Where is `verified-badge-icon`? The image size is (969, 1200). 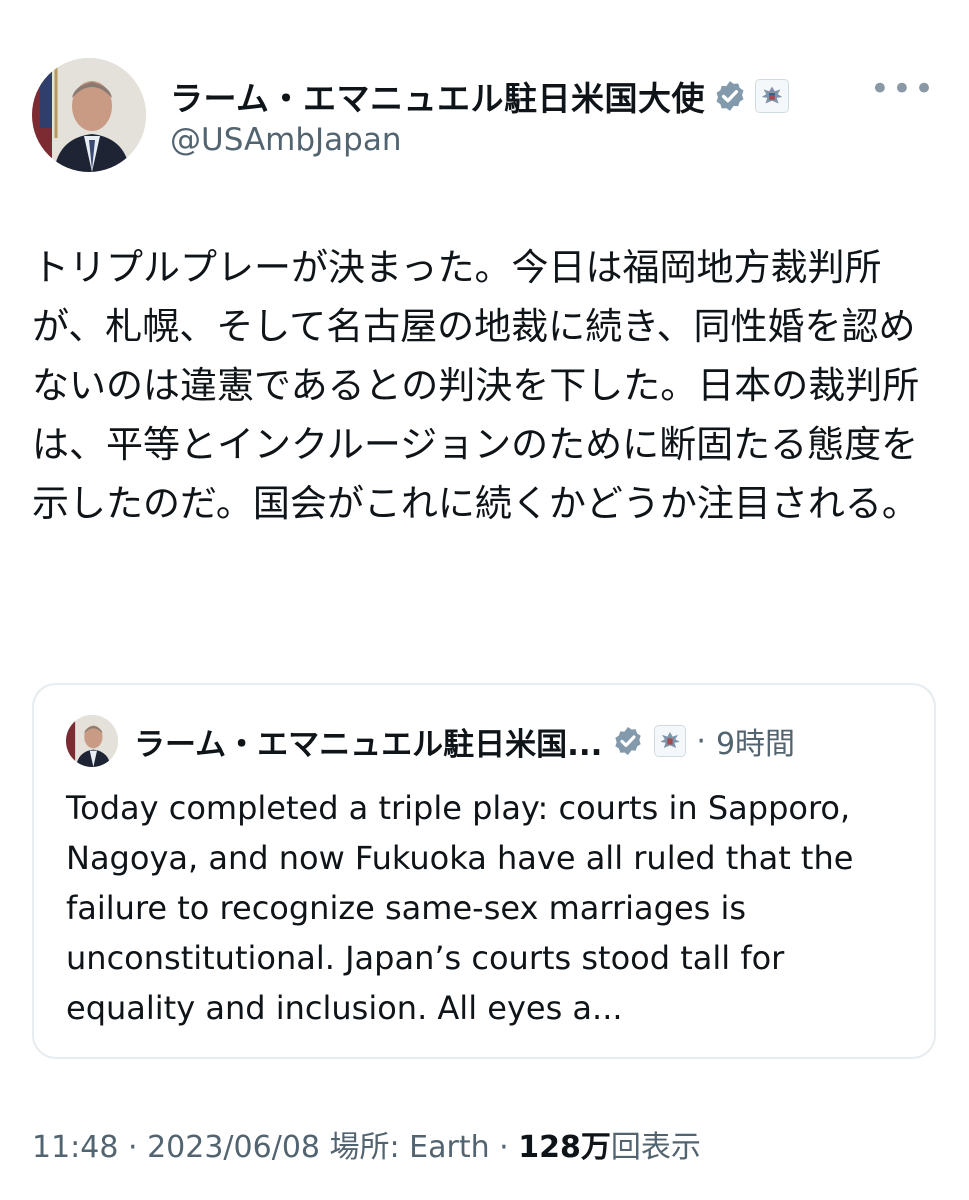
verified-badge-icon is located at coordinates (730, 96).